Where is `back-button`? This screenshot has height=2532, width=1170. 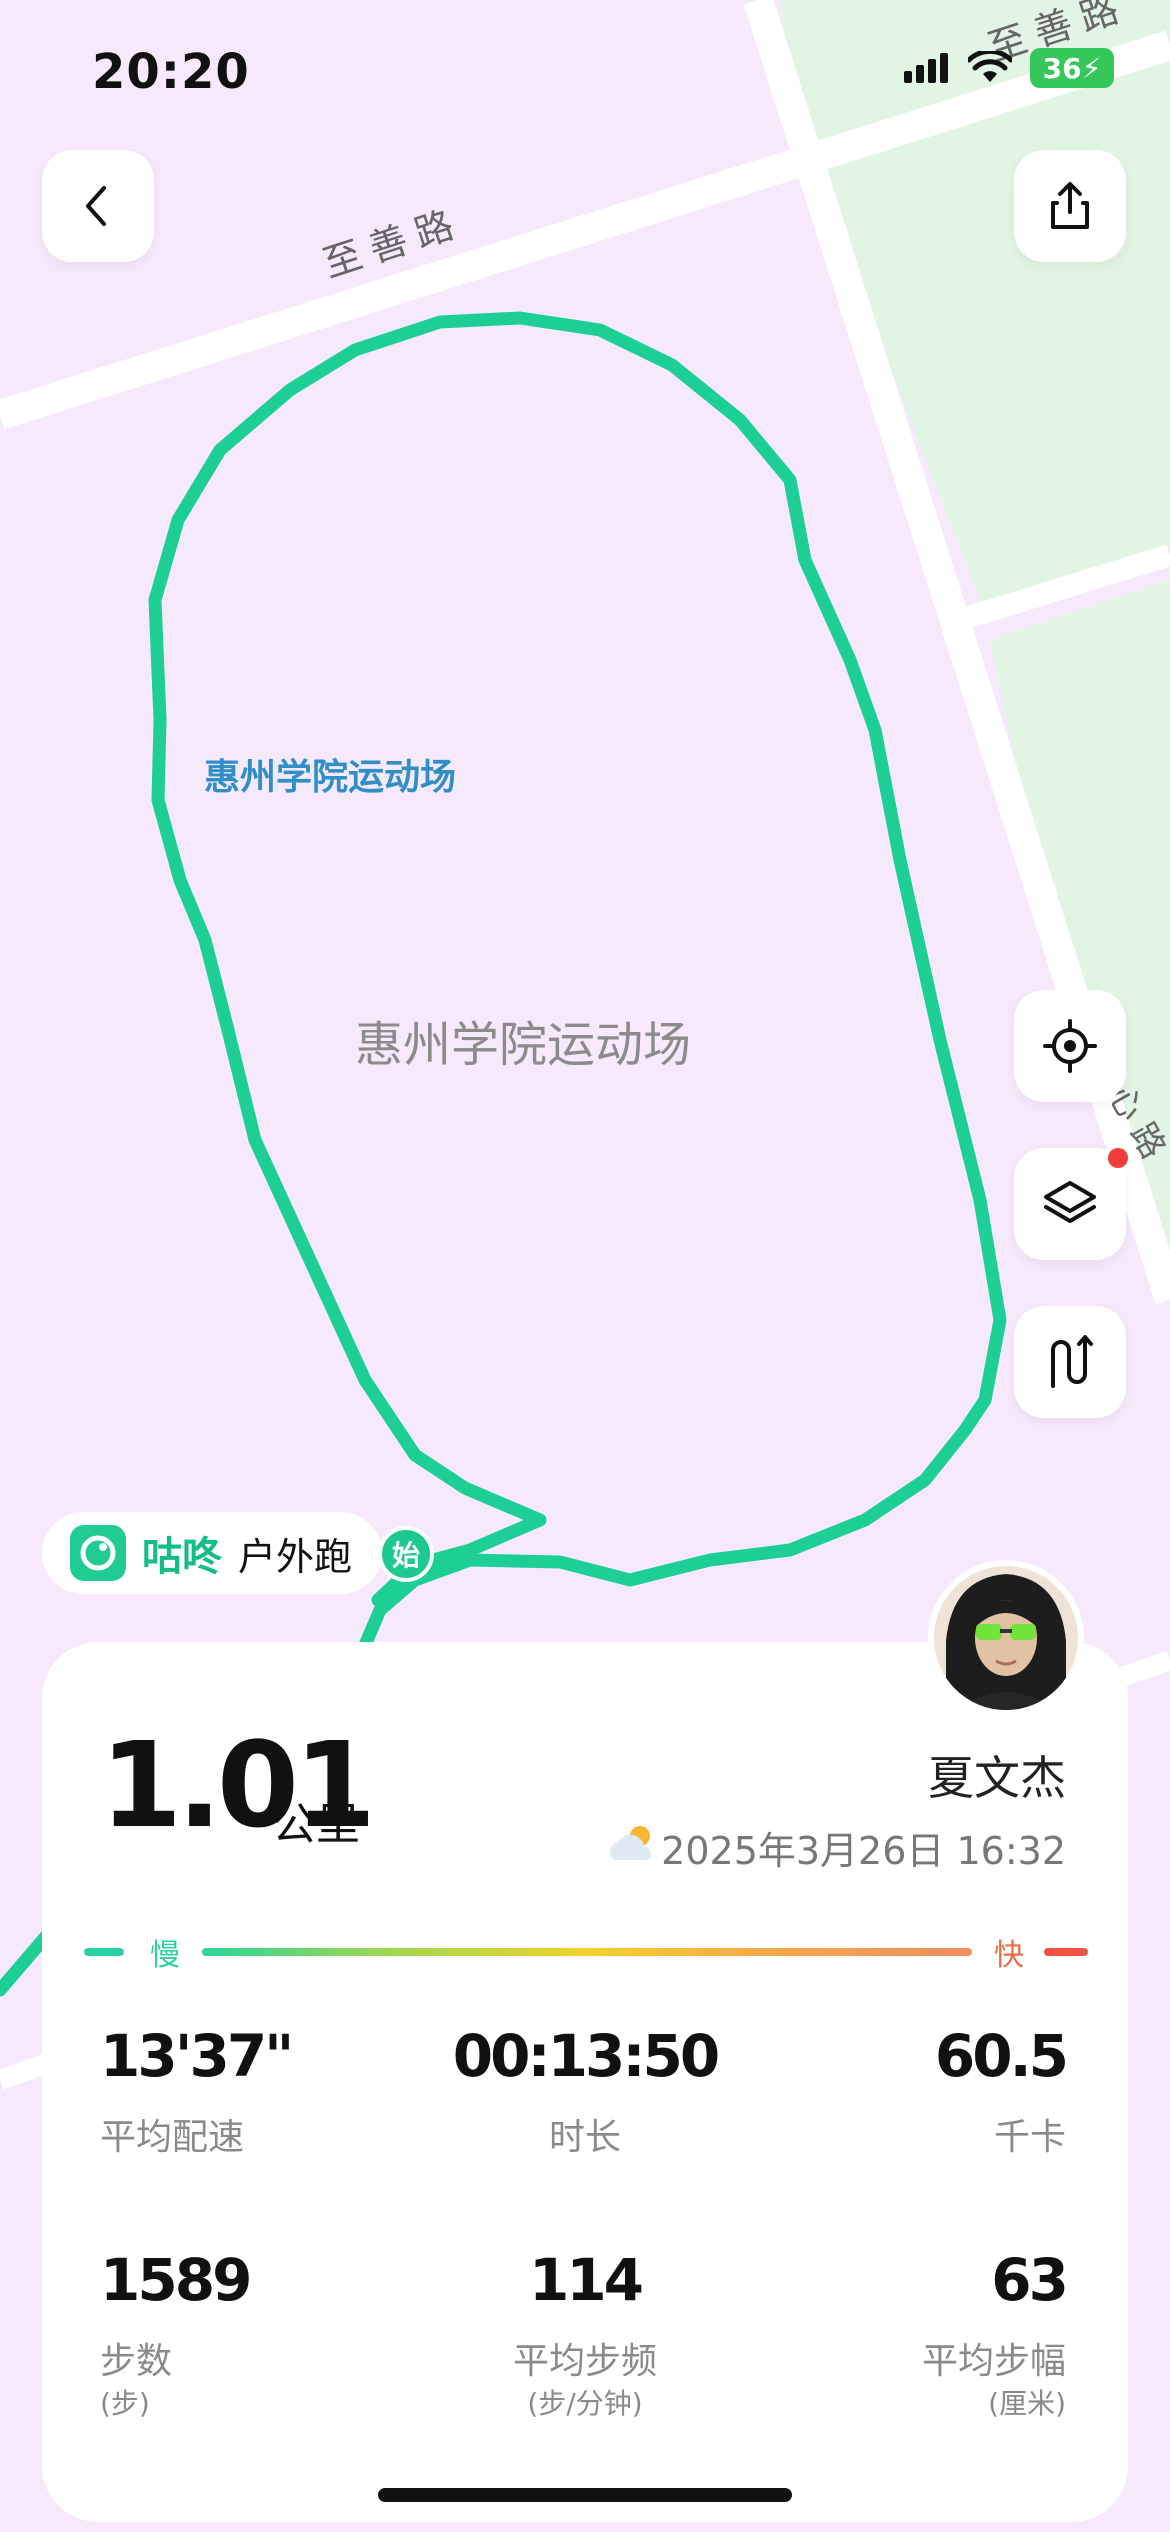
back-button is located at coordinates (98, 206).